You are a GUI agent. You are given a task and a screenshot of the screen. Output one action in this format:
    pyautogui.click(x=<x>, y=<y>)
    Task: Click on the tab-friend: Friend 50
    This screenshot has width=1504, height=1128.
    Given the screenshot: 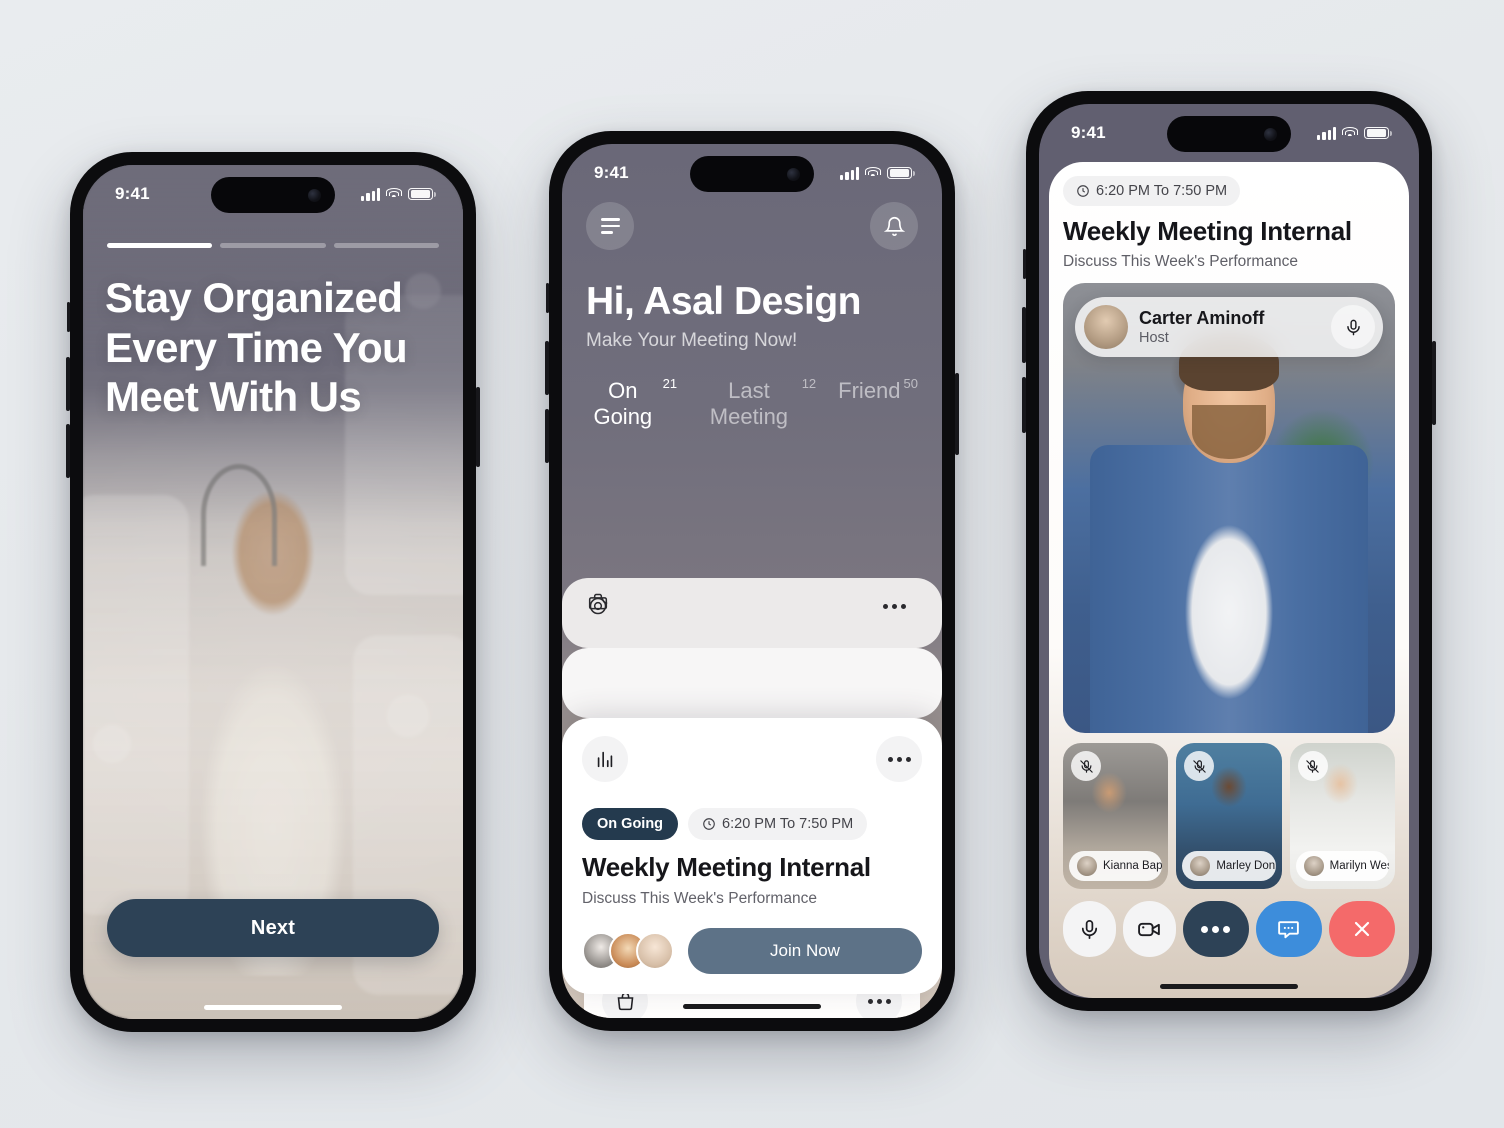 What is the action you would take?
    pyautogui.click(x=878, y=390)
    